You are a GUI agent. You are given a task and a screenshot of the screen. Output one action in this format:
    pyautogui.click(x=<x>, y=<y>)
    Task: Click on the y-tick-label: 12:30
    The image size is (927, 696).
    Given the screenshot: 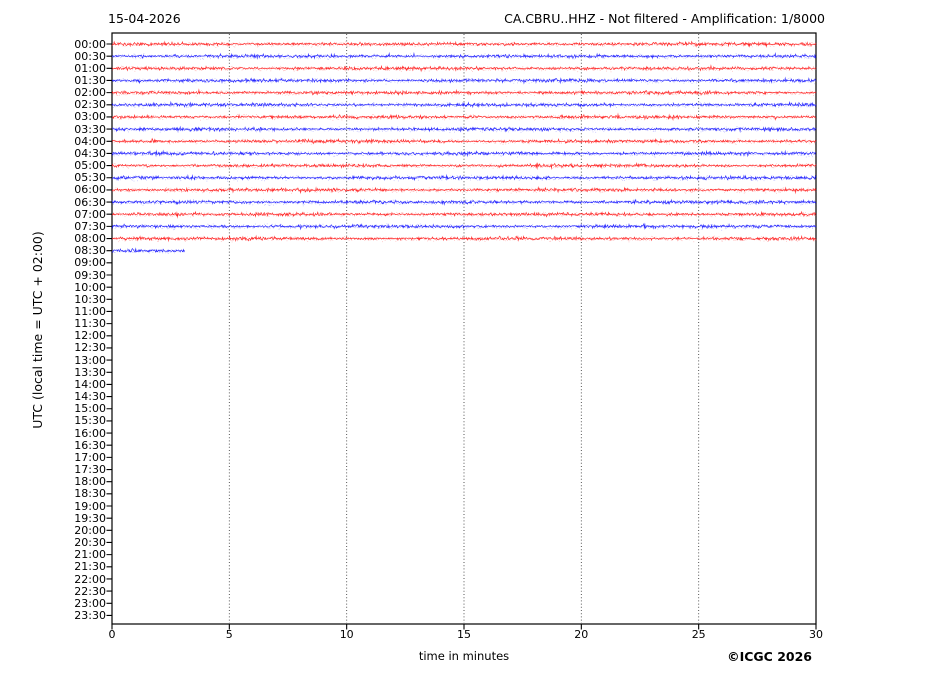 What is the action you would take?
    pyautogui.click(x=90, y=348)
    